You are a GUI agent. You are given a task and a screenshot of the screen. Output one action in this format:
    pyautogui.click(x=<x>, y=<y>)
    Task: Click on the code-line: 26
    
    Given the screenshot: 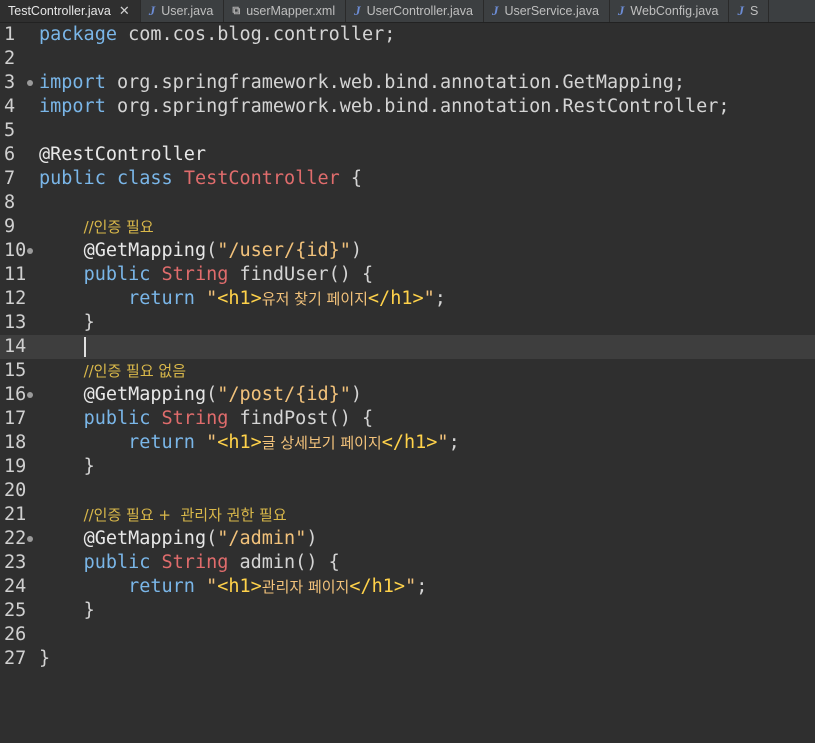 What is the action you would take?
    pyautogui.click(x=407, y=635)
    